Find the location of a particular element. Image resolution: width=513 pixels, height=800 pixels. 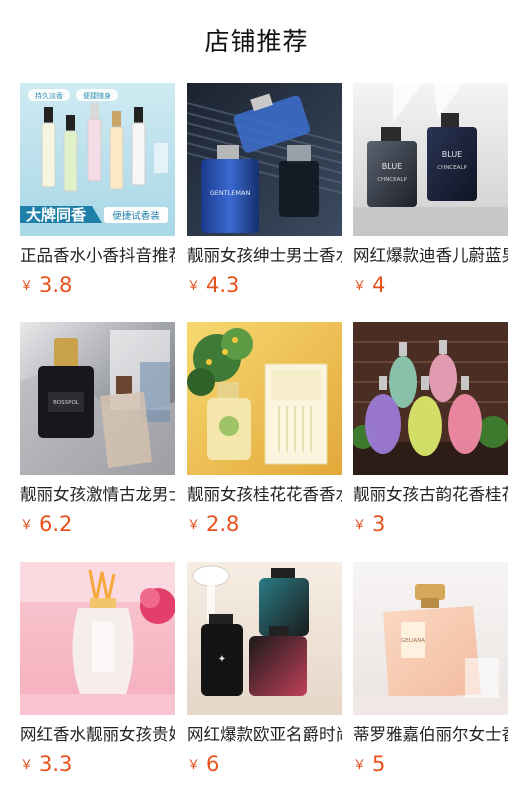

black-bottle-image: BOSSPOL is located at coordinates (97, 398).